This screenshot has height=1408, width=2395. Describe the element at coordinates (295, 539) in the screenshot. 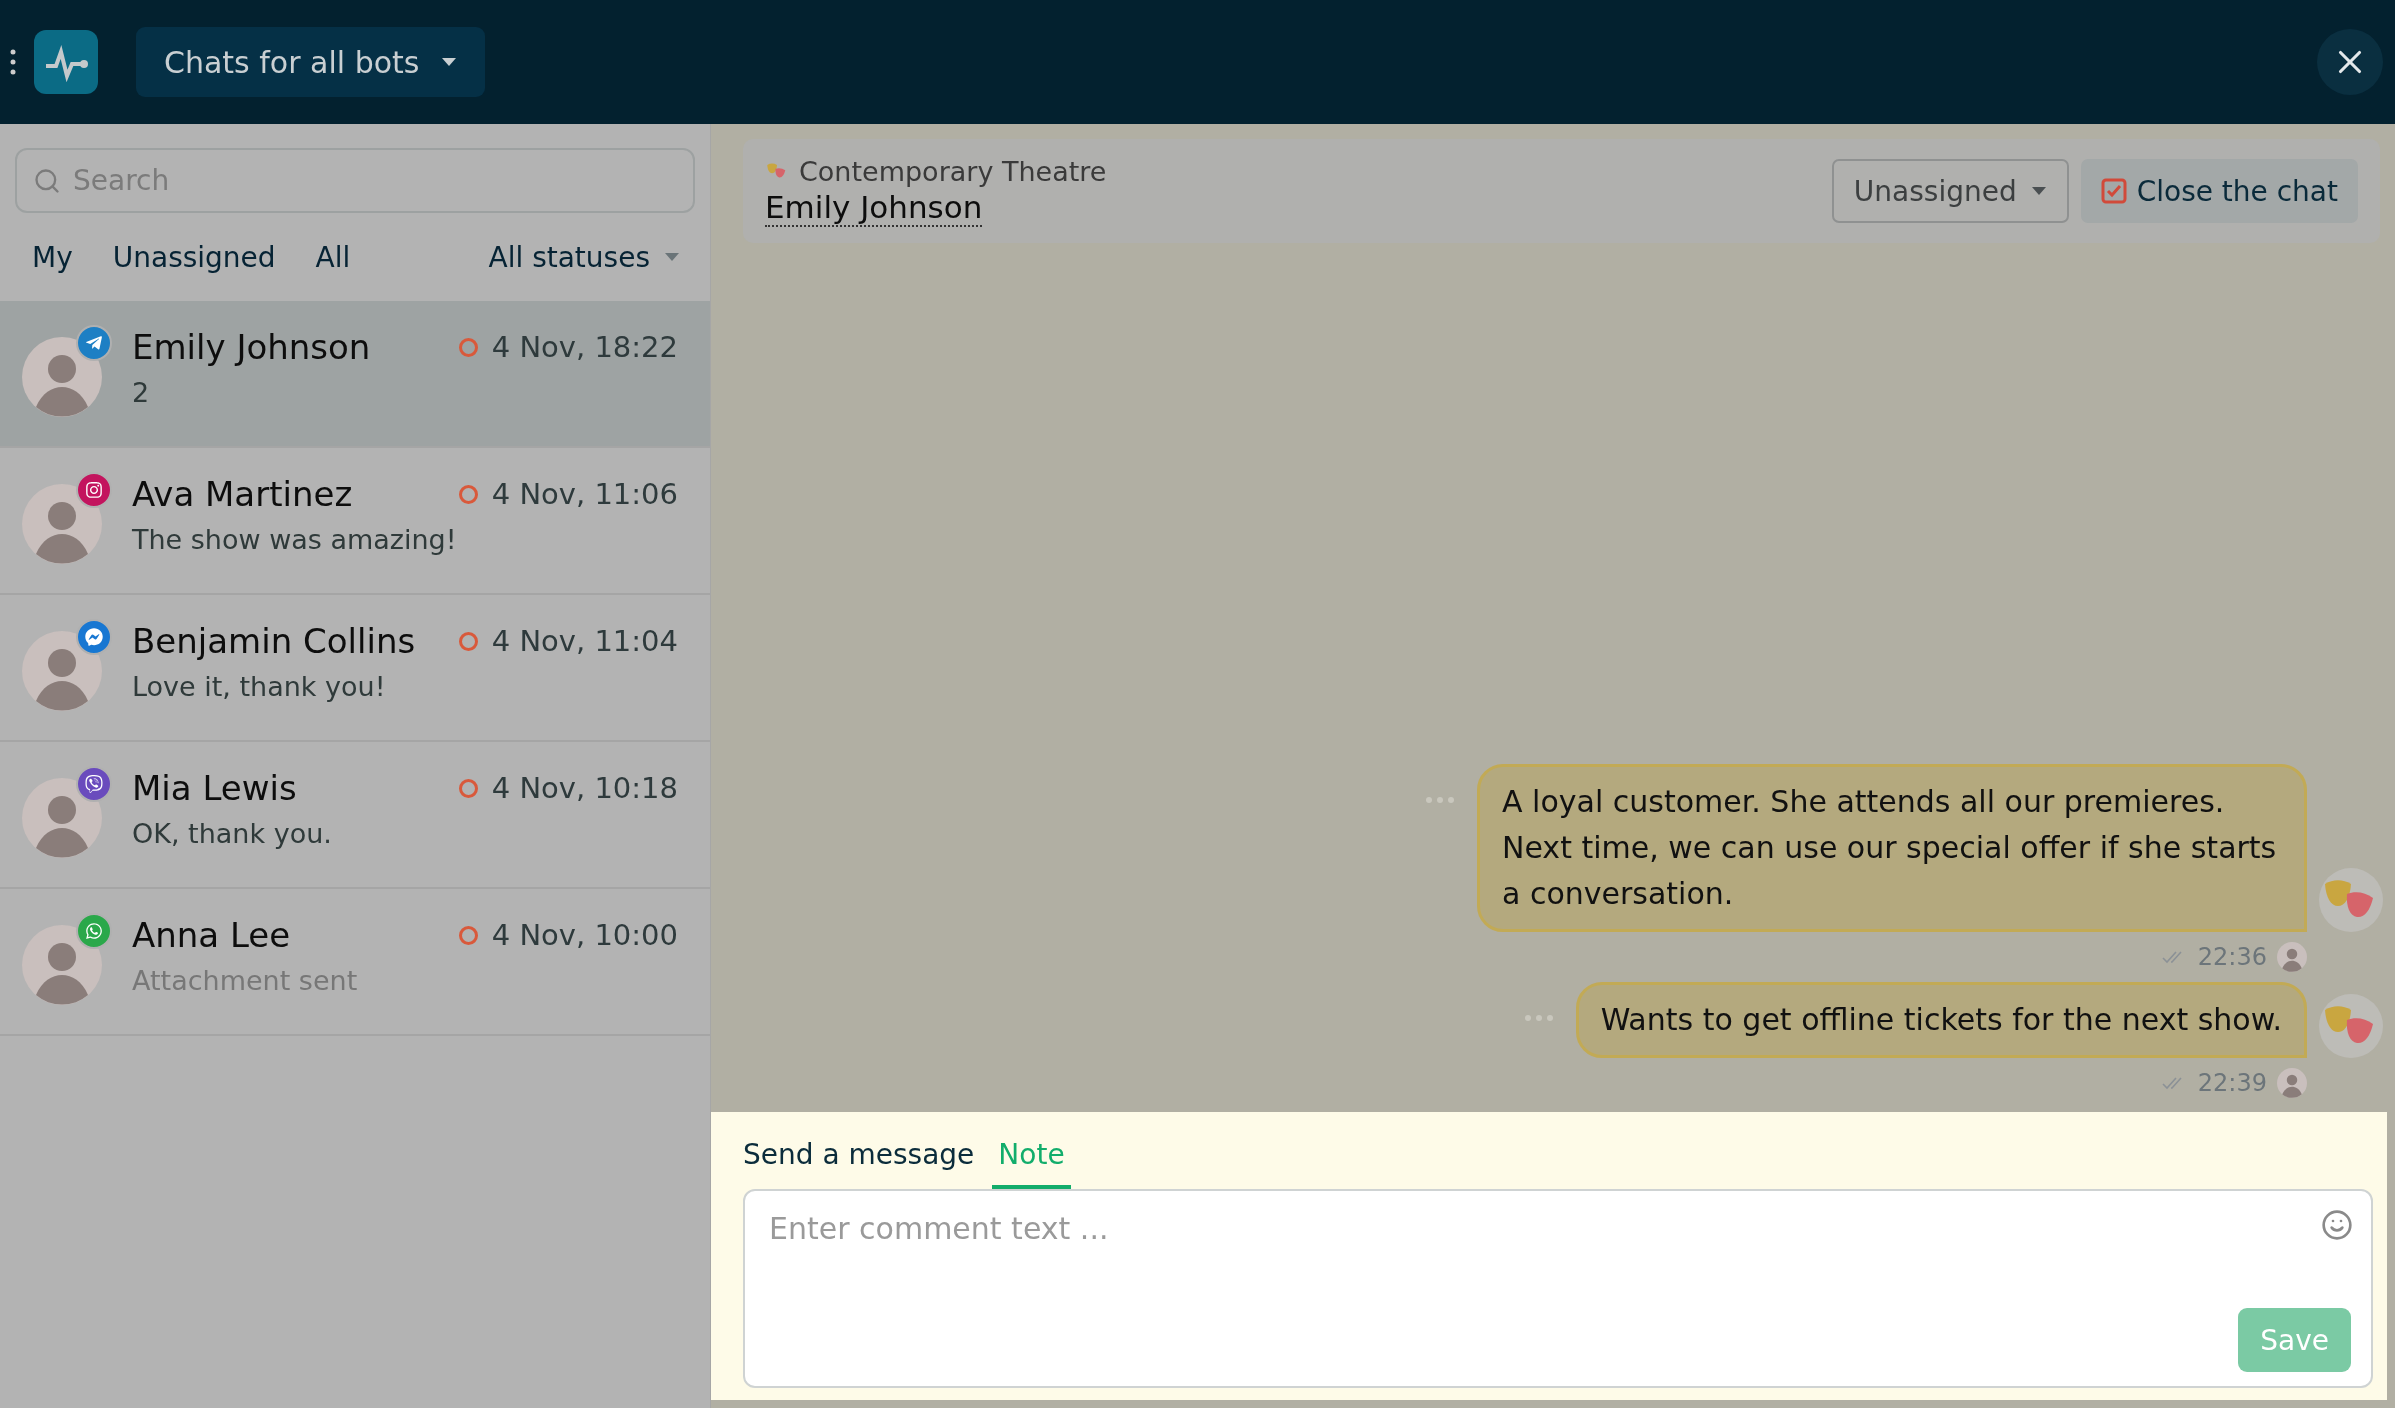

I see `message-preview: The show was amazing!` at that location.